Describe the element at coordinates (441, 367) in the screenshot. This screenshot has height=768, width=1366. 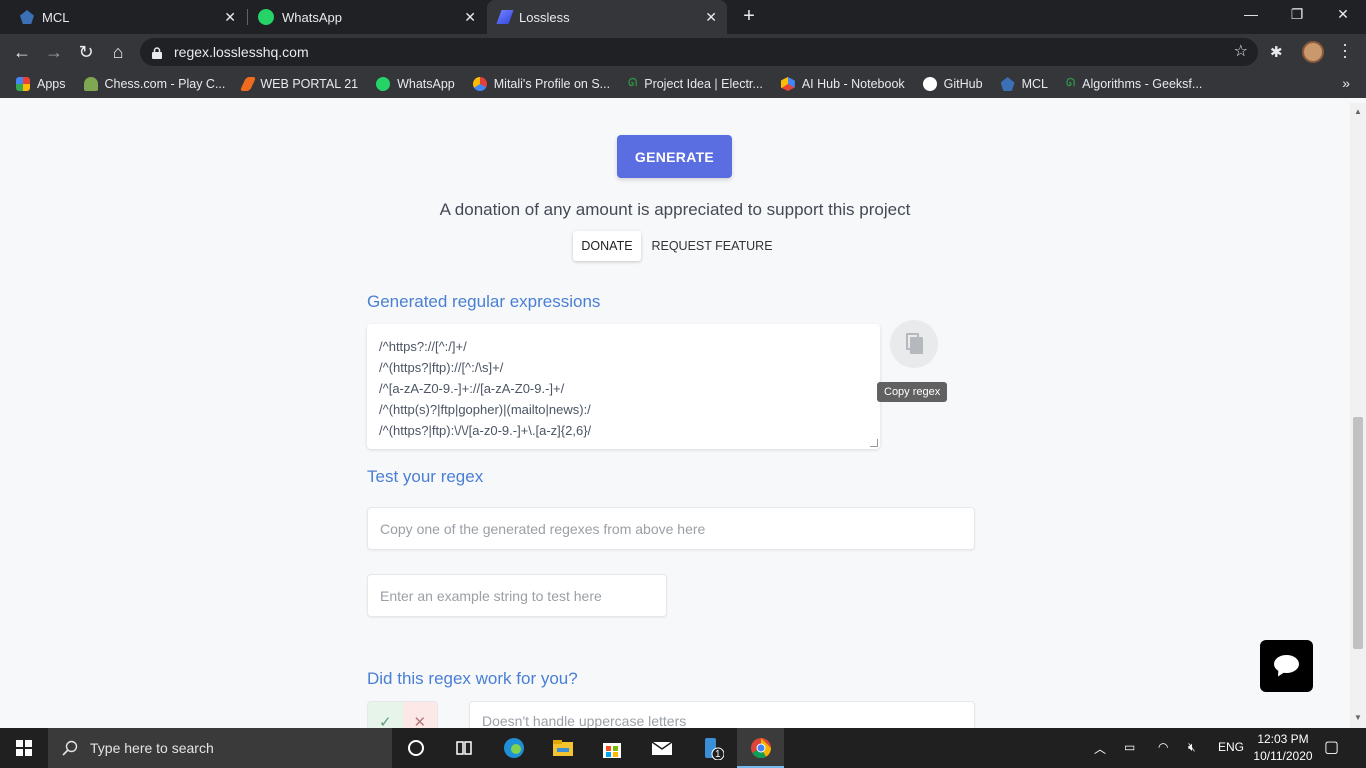
I see `regex-line: /^(https?|ftp)://[^:/\s]+/` at that location.